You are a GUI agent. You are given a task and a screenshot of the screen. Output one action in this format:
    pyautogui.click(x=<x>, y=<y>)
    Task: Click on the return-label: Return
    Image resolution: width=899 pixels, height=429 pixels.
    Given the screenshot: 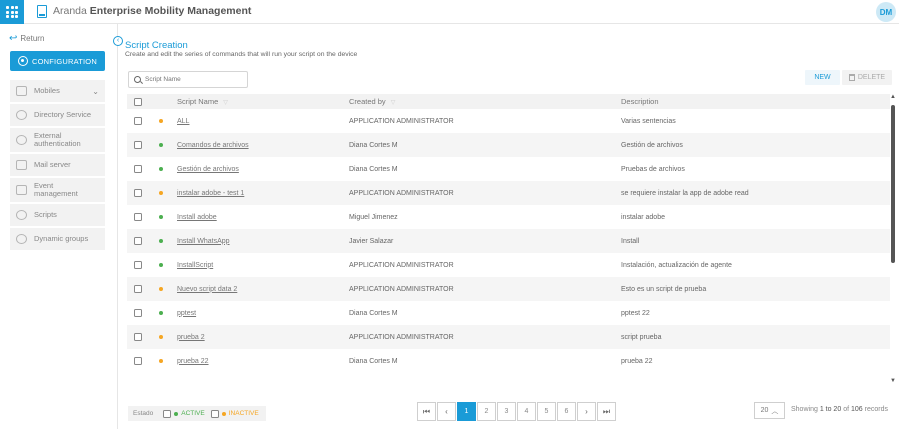 What is the action you would take?
    pyautogui.click(x=32, y=38)
    